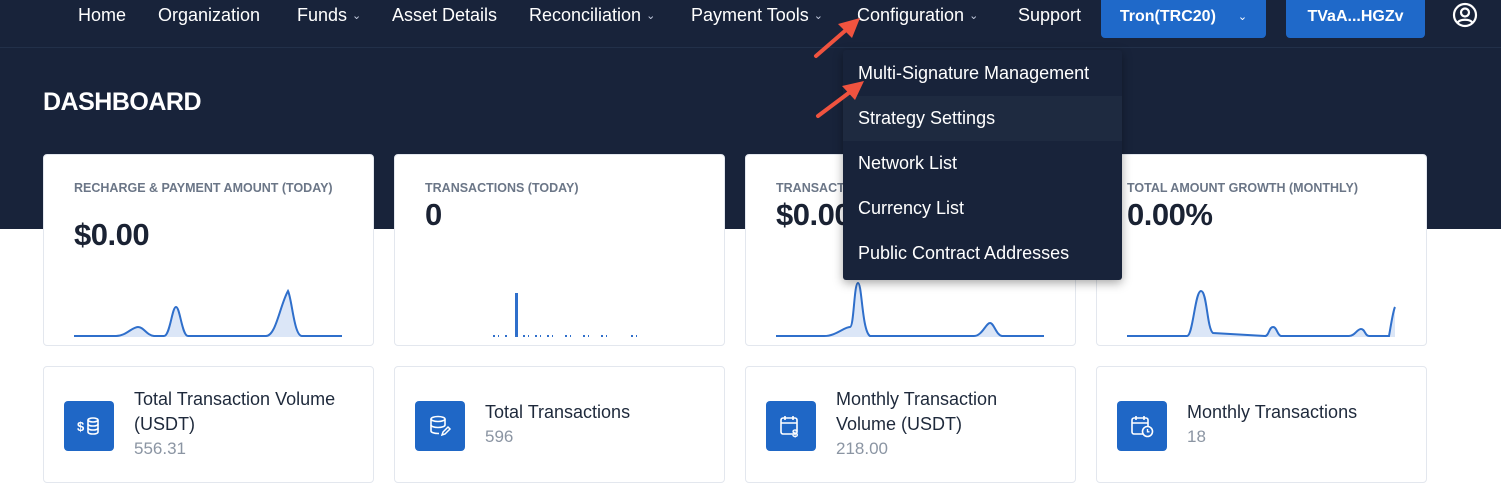 Image resolution: width=1501 pixels, height=489 pixels. I want to click on menu-item-network-list: Network List, so click(982, 163).